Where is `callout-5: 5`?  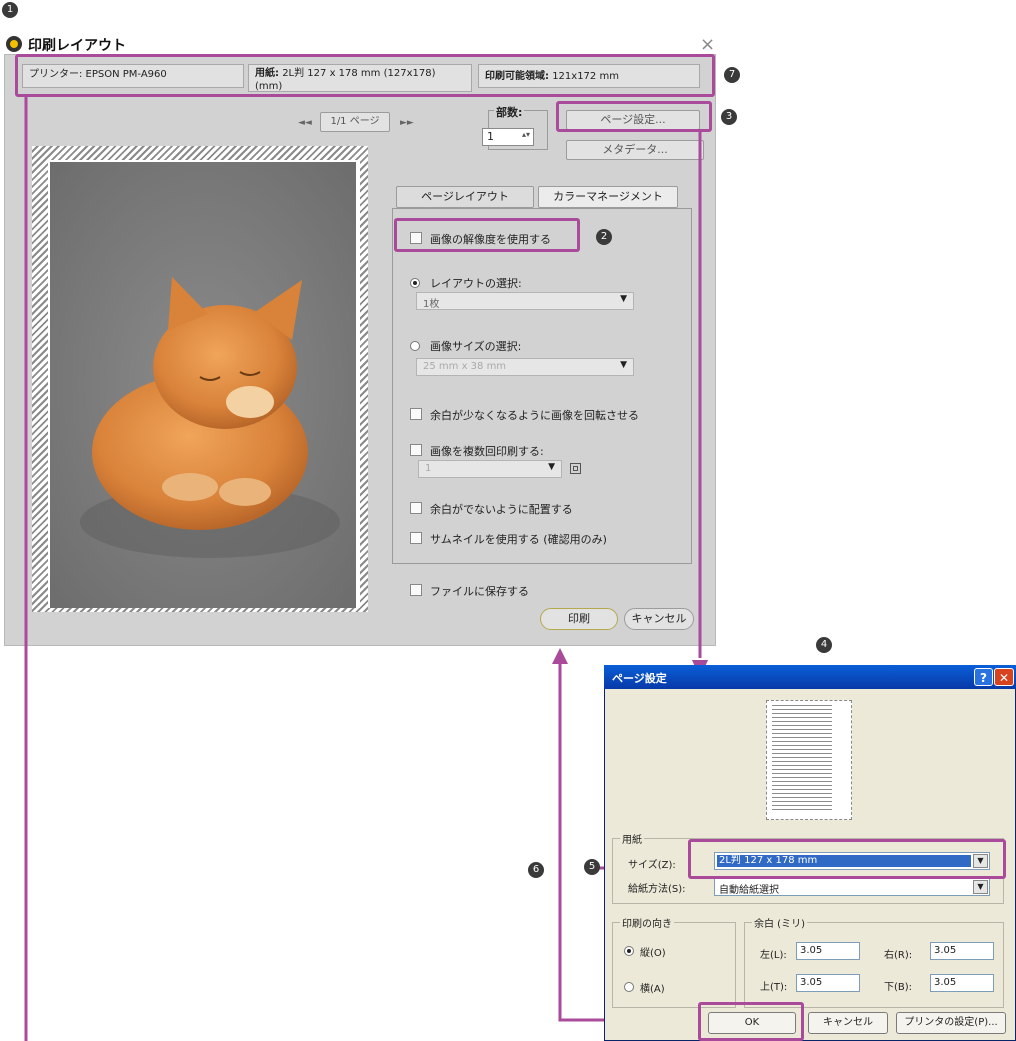 callout-5: 5 is located at coordinates (592, 867).